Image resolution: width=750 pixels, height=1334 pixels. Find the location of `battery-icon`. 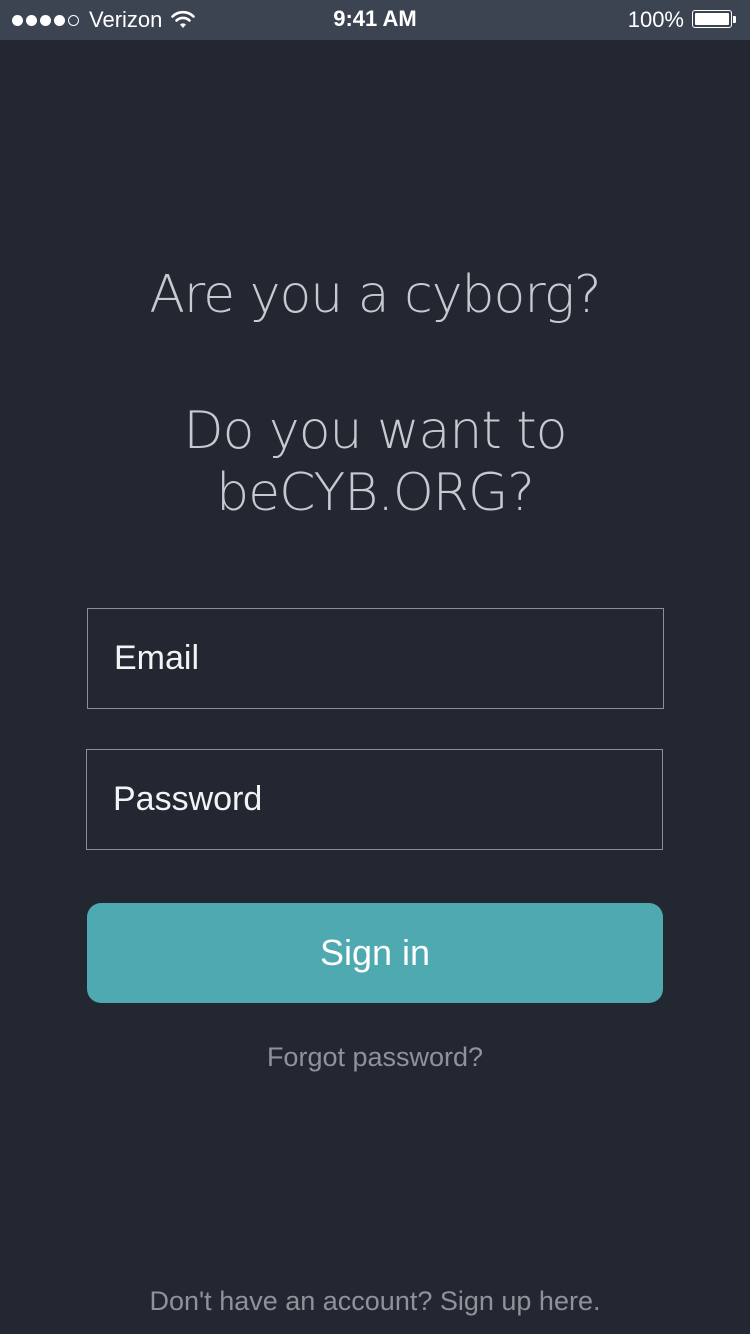

battery-icon is located at coordinates (715, 20).